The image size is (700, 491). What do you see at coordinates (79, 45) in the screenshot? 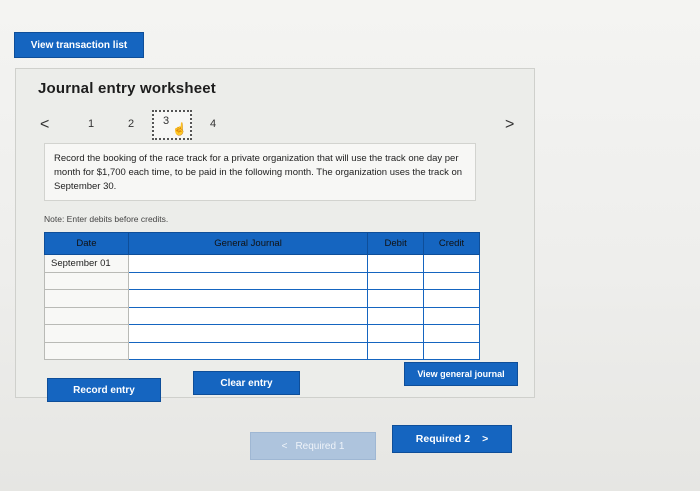
I see `view-transaction-list-button: View transaction list` at bounding box center [79, 45].